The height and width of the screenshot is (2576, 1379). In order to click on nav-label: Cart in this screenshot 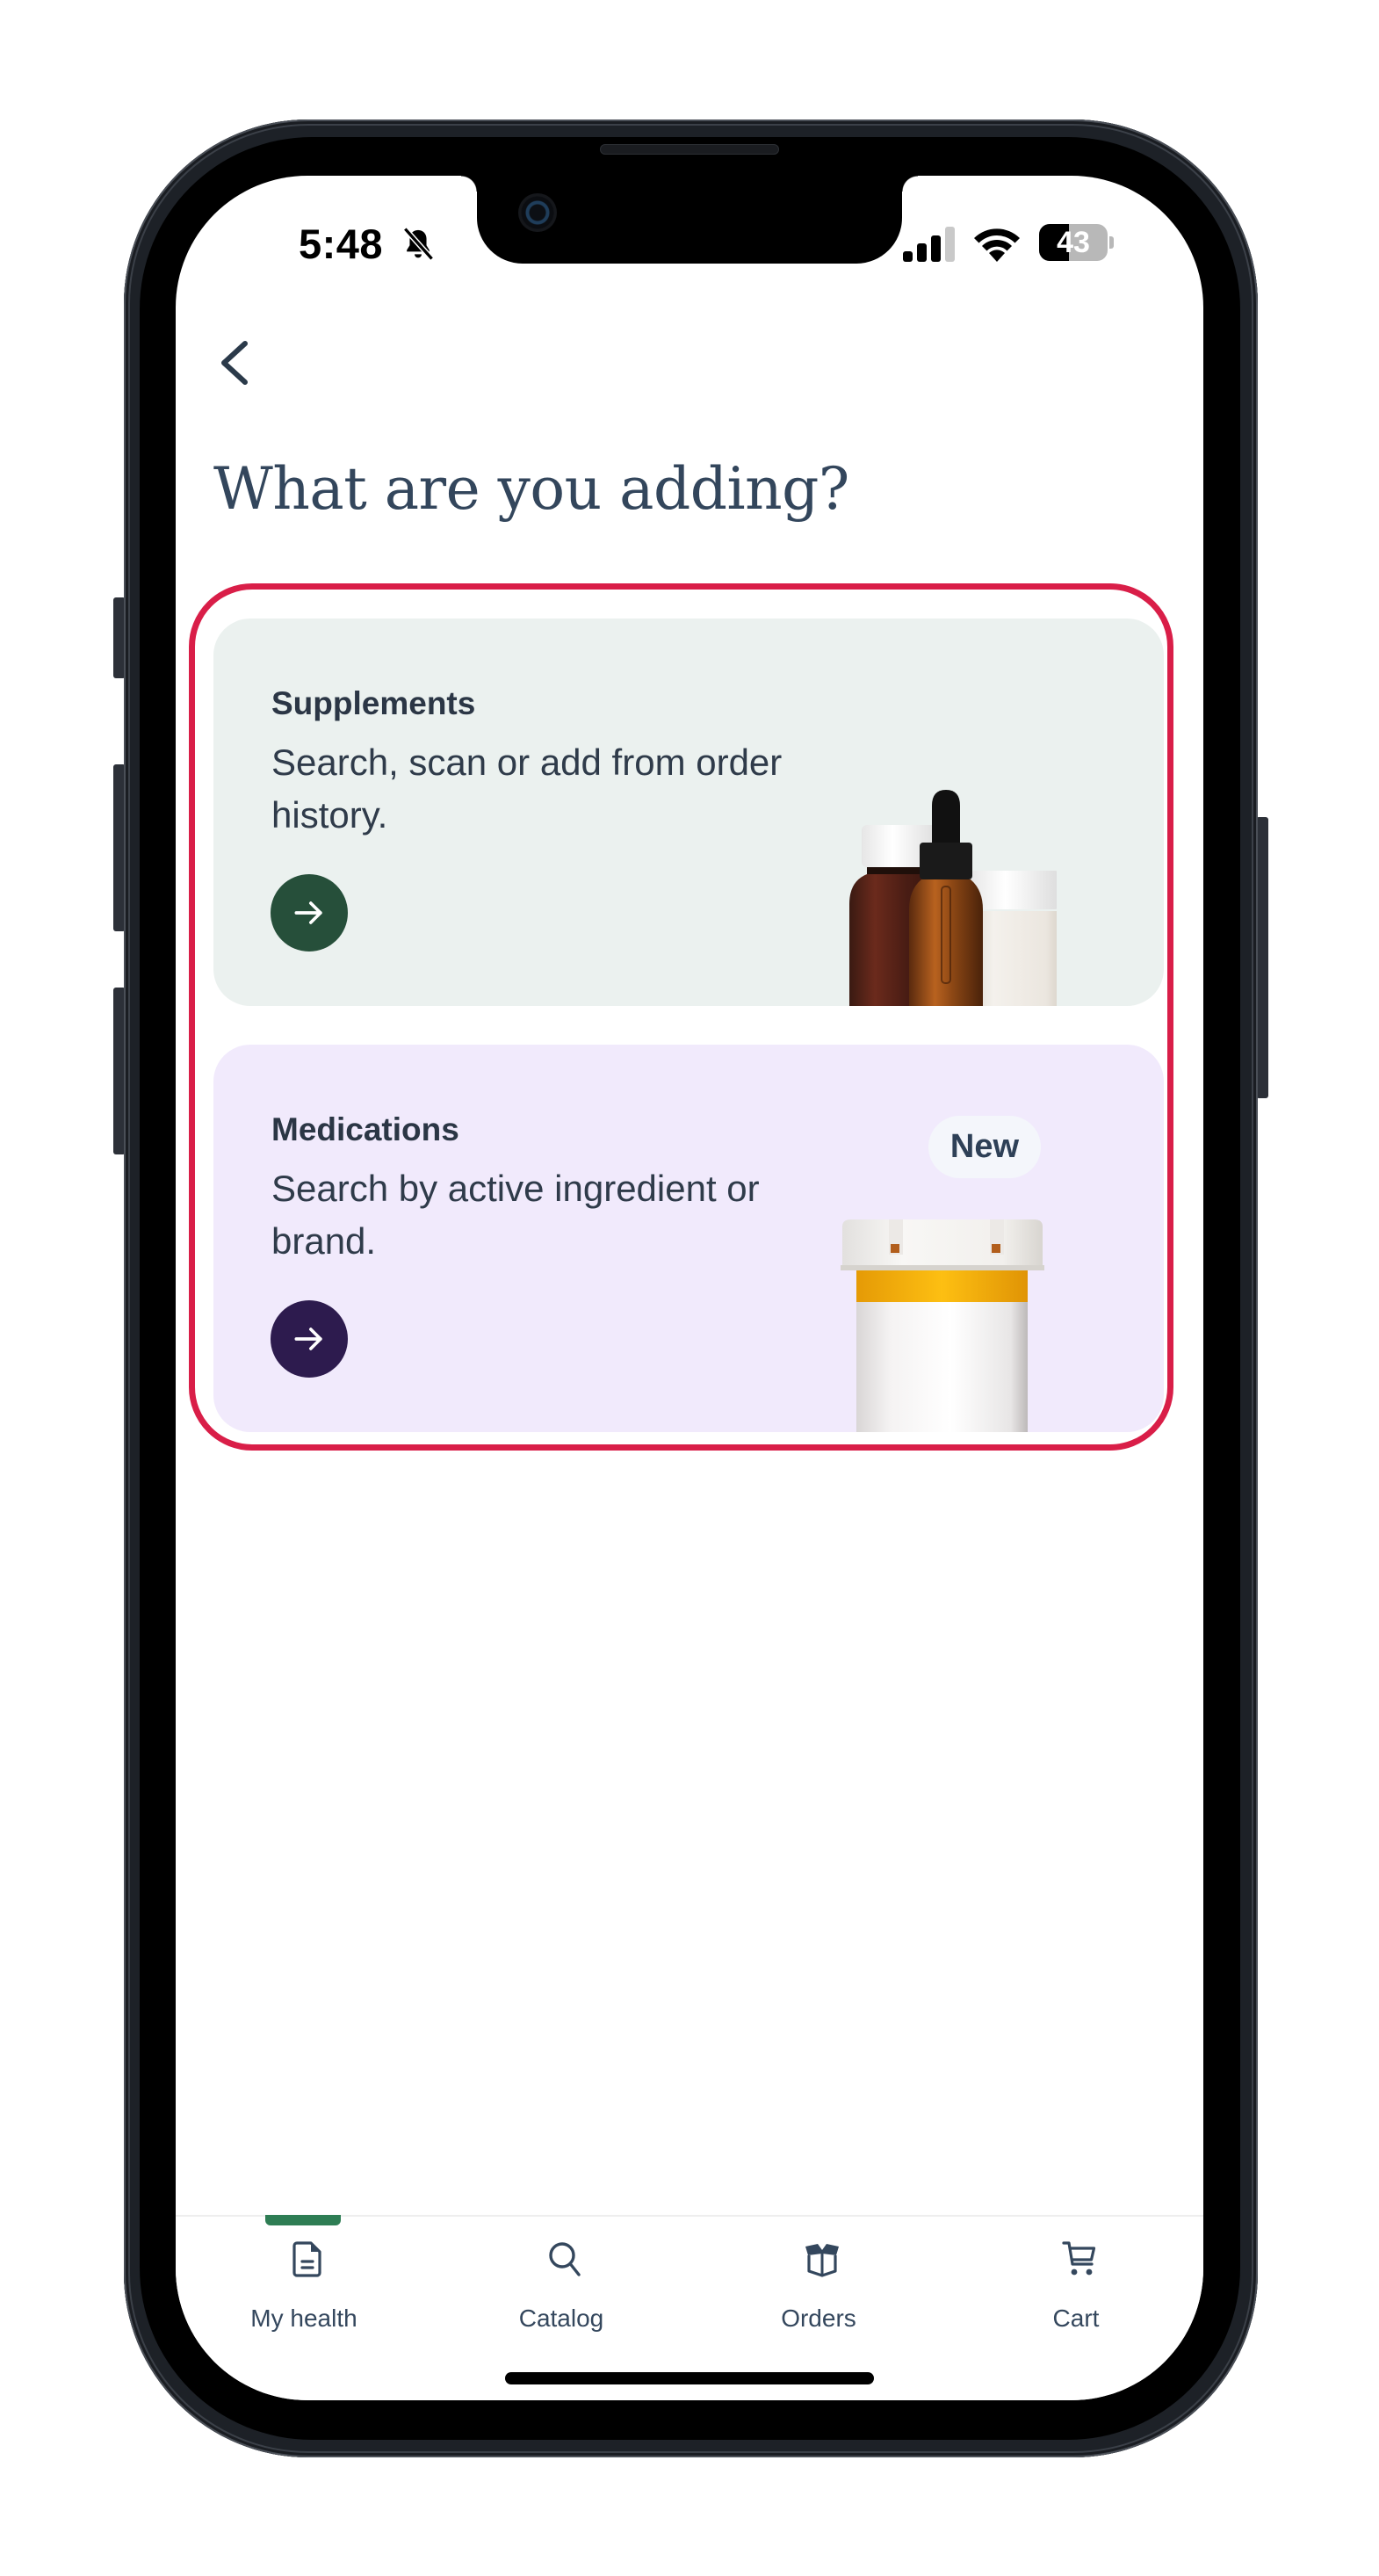, I will do `click(1076, 2318)`.